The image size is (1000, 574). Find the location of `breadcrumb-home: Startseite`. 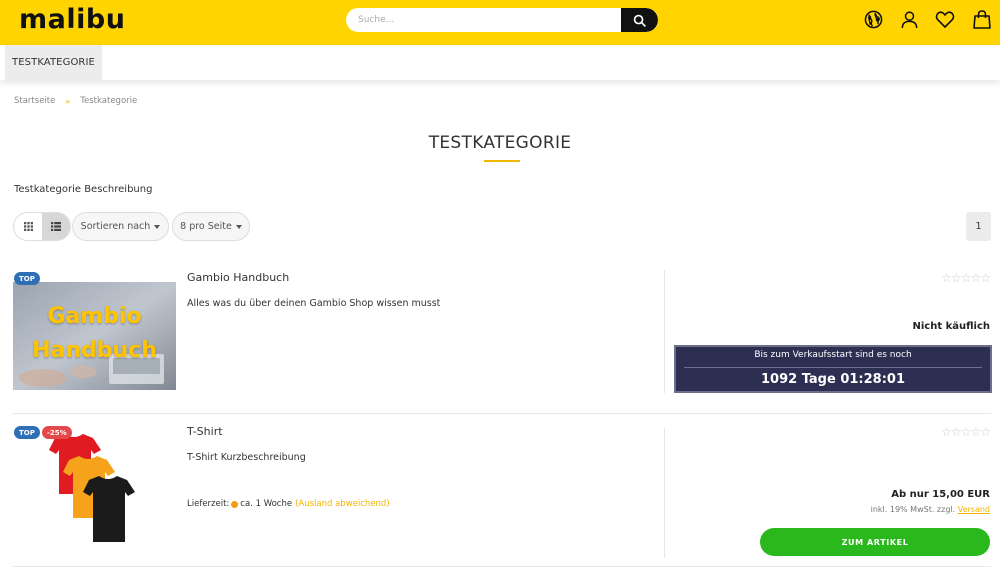

breadcrumb-home: Startseite is located at coordinates (34, 101).